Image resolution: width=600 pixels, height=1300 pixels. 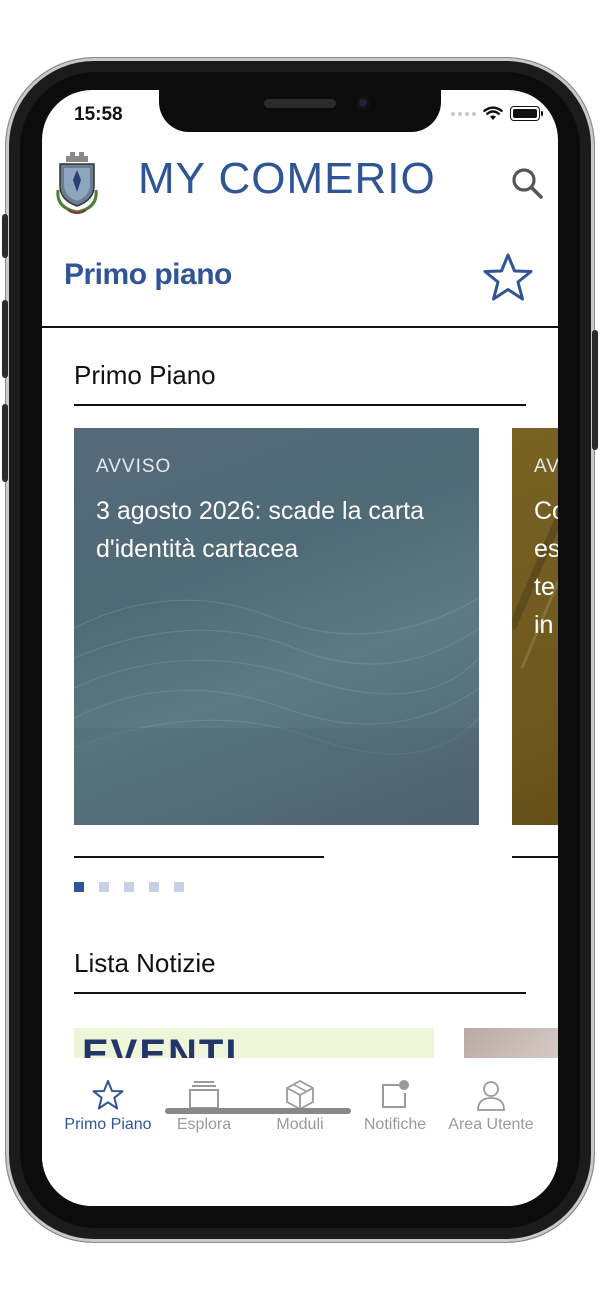 I want to click on tab-primo-piano: Primo Piano, so click(x=108, y=1106).